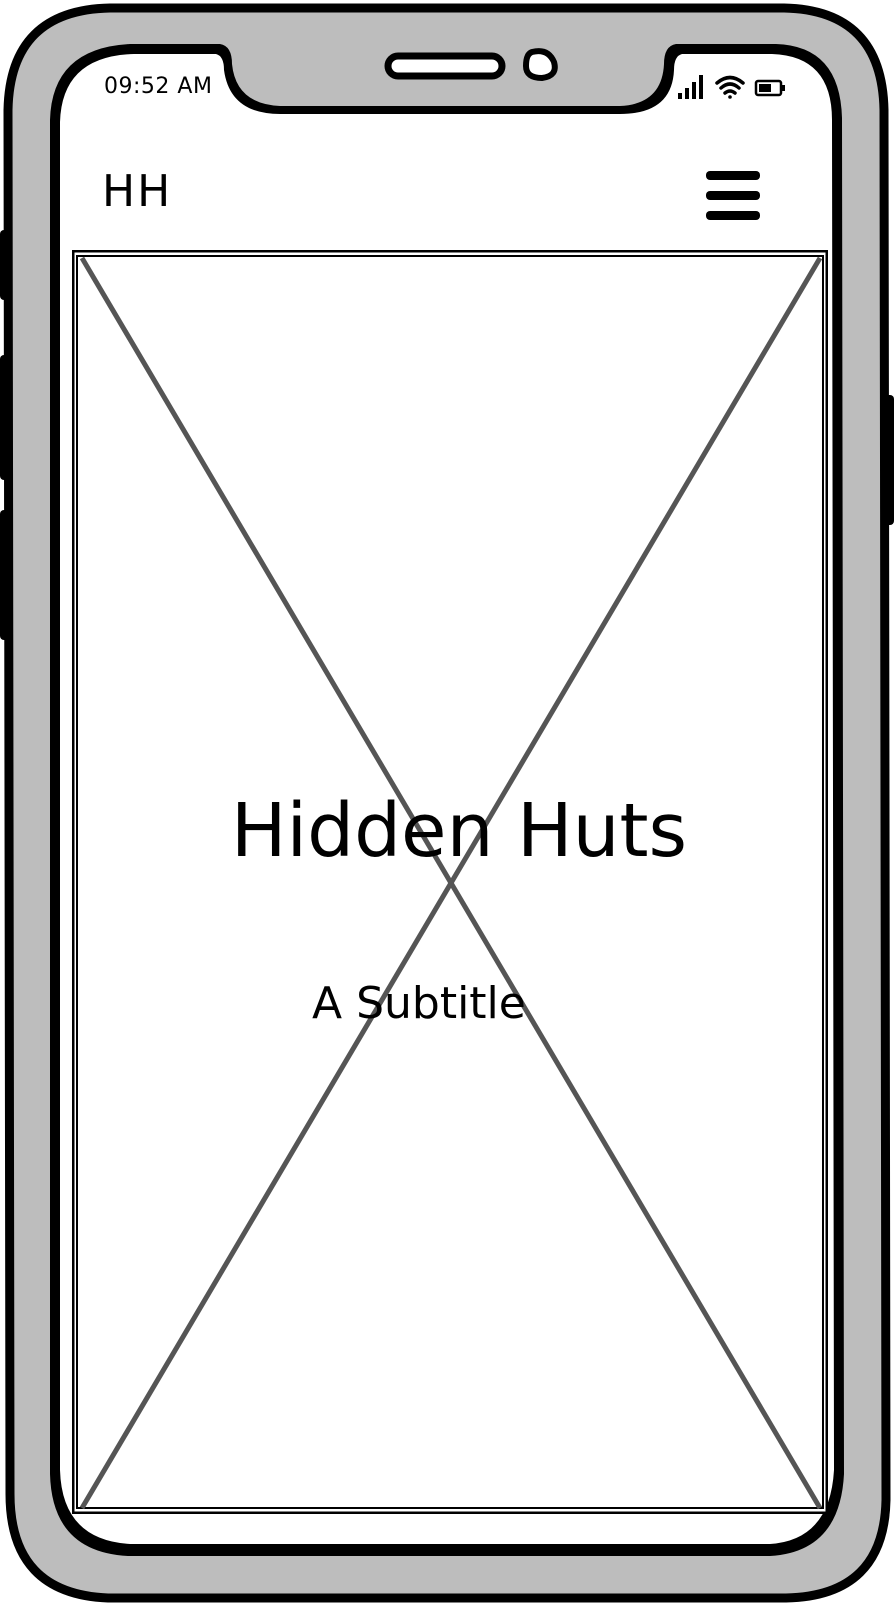  Describe the element at coordinates (459, 831) in the screenshot. I see `hero-title: Hidden Huts` at that location.